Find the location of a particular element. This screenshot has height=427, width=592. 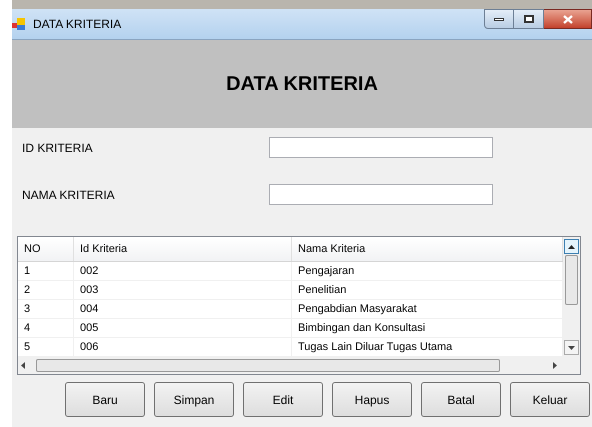

minimize-button is located at coordinates (499, 19).